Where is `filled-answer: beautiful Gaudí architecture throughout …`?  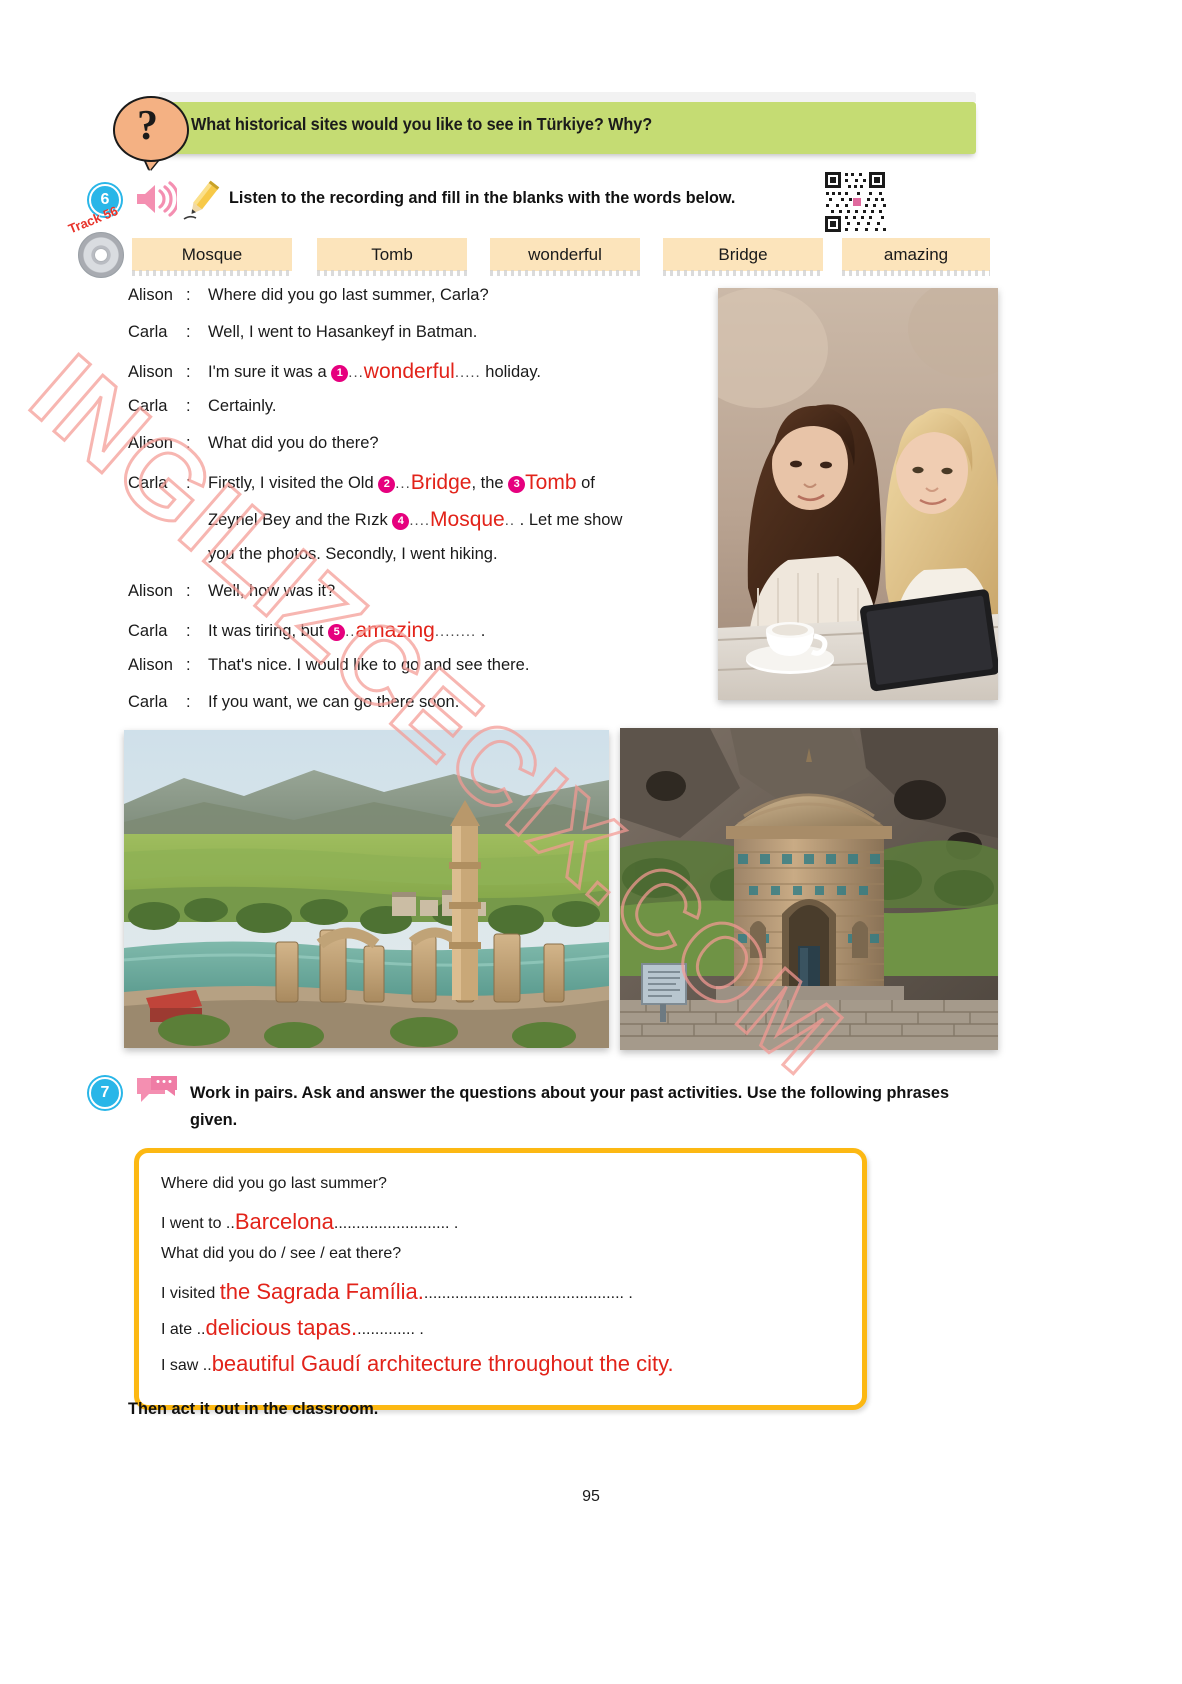
filled-answer: beautiful Gaudí architecture throughout … is located at coordinates (442, 1363).